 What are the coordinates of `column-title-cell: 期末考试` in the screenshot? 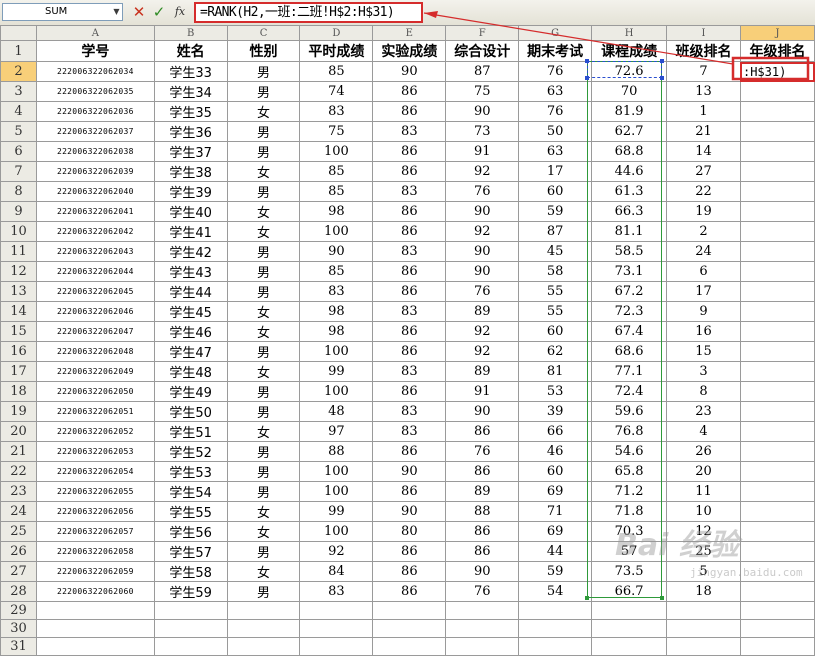 It's located at (555, 51).